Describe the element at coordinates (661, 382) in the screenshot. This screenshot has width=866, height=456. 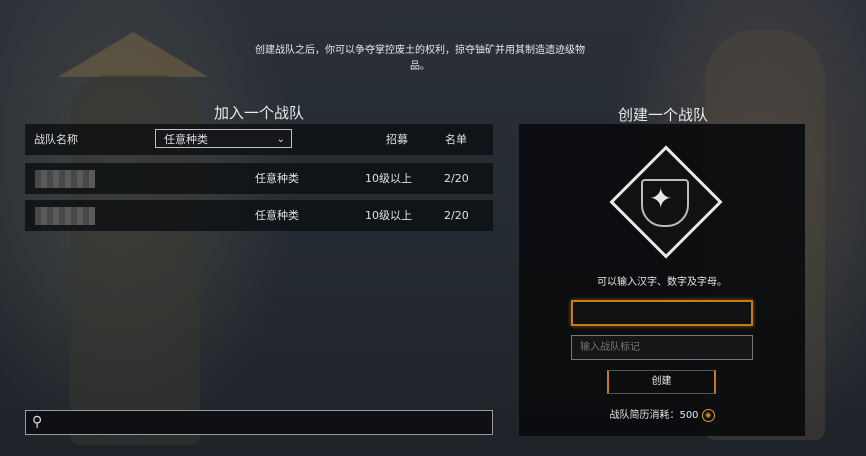
I see `create-button: 创建` at that location.